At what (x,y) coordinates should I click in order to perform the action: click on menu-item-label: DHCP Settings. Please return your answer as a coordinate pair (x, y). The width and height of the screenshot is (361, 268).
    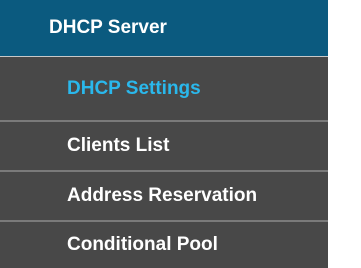
    Looking at the image, I should click on (134, 88).